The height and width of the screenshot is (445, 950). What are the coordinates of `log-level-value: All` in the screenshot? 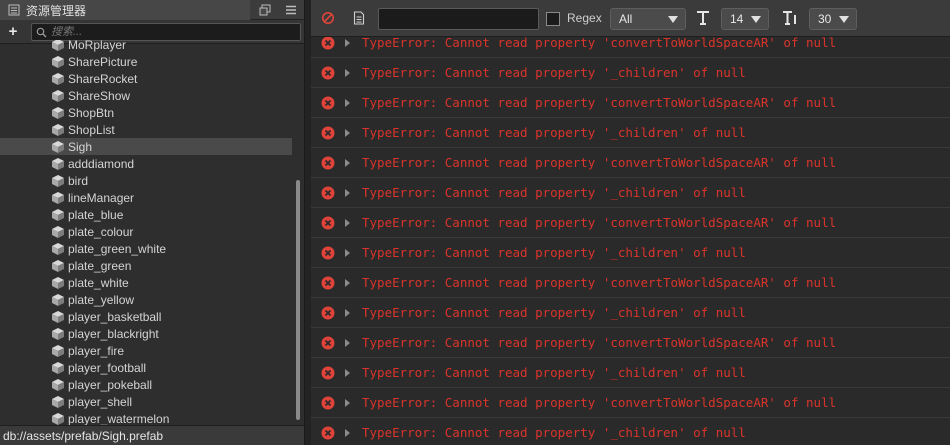 It's located at (626, 19).